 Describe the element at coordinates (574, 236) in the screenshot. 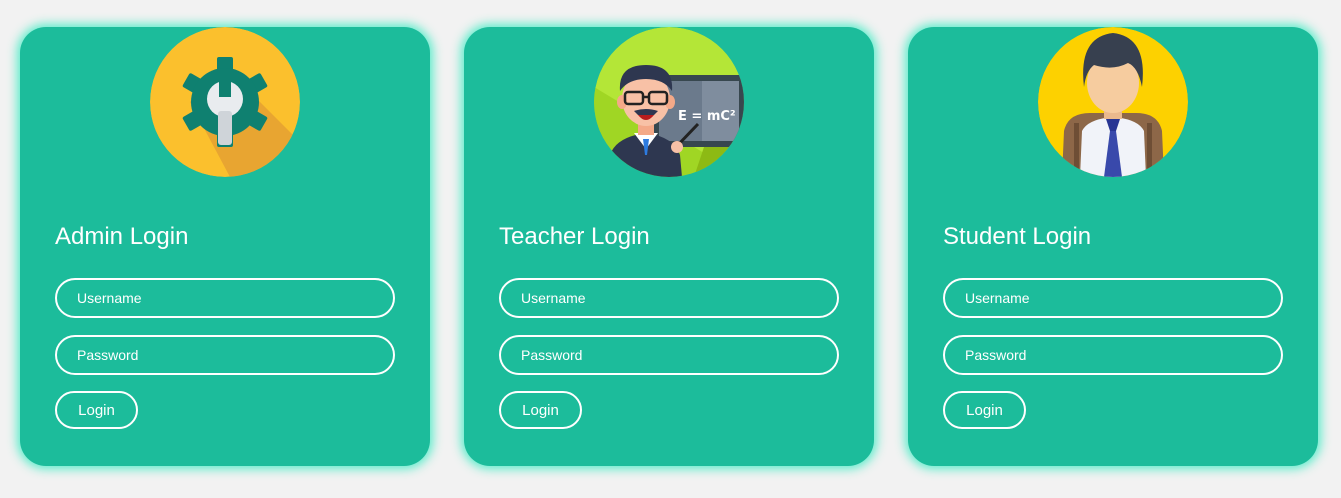

I see `teacher-login-title: Teacher Login` at that location.